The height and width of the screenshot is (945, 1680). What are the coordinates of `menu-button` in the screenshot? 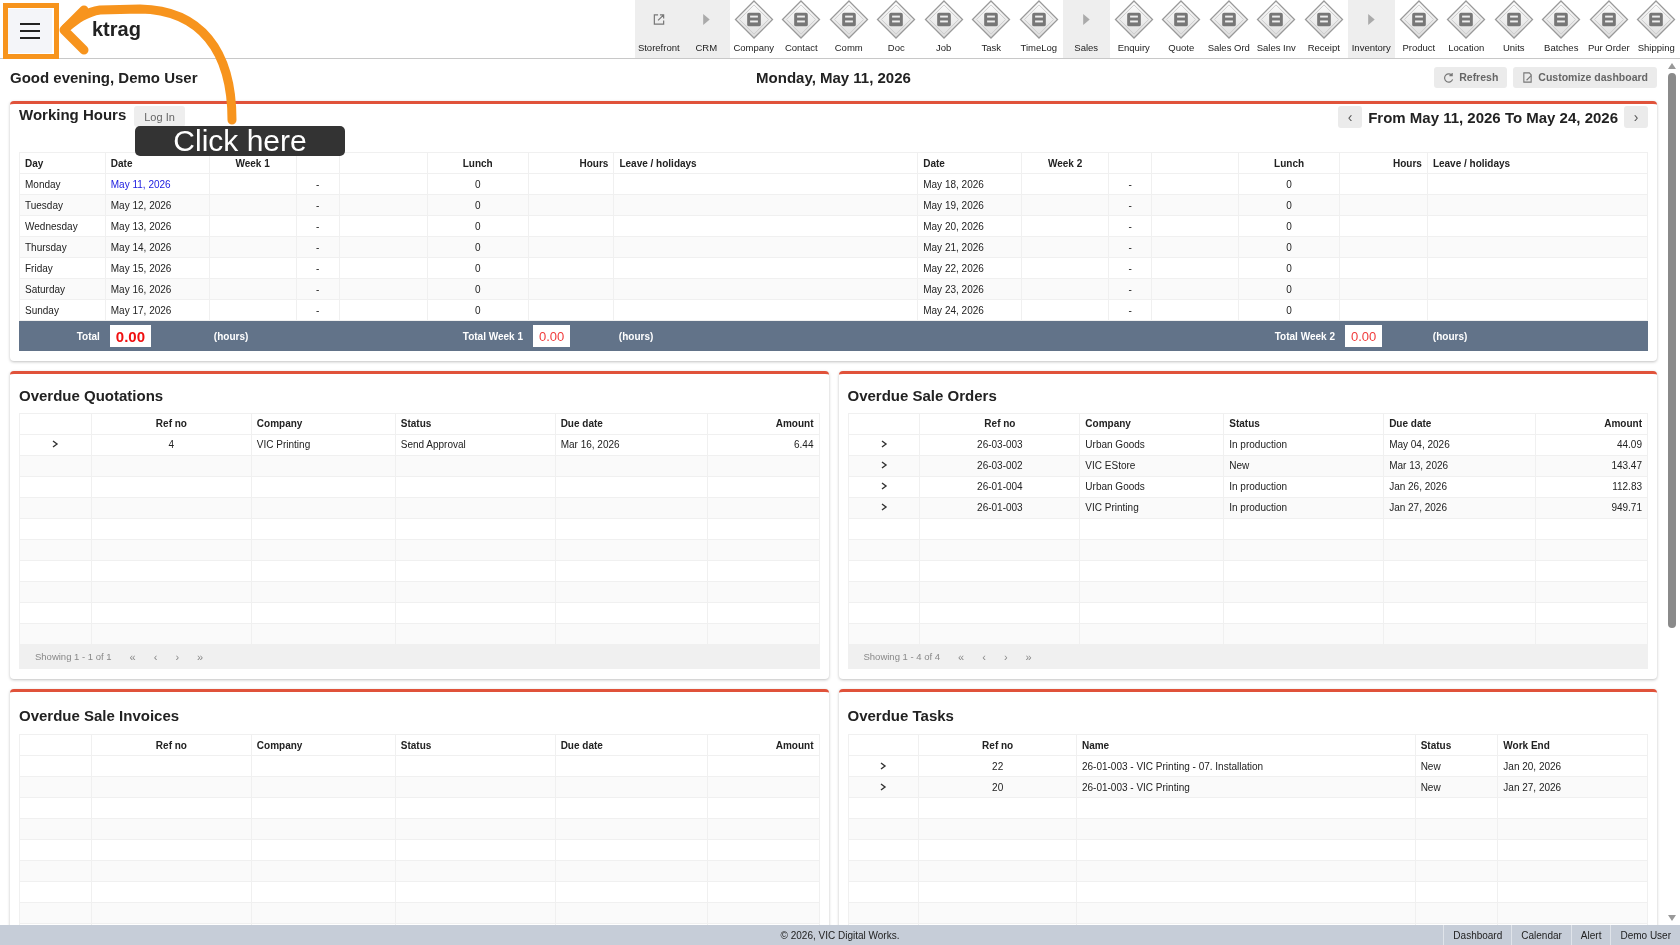 It's located at (30, 31).